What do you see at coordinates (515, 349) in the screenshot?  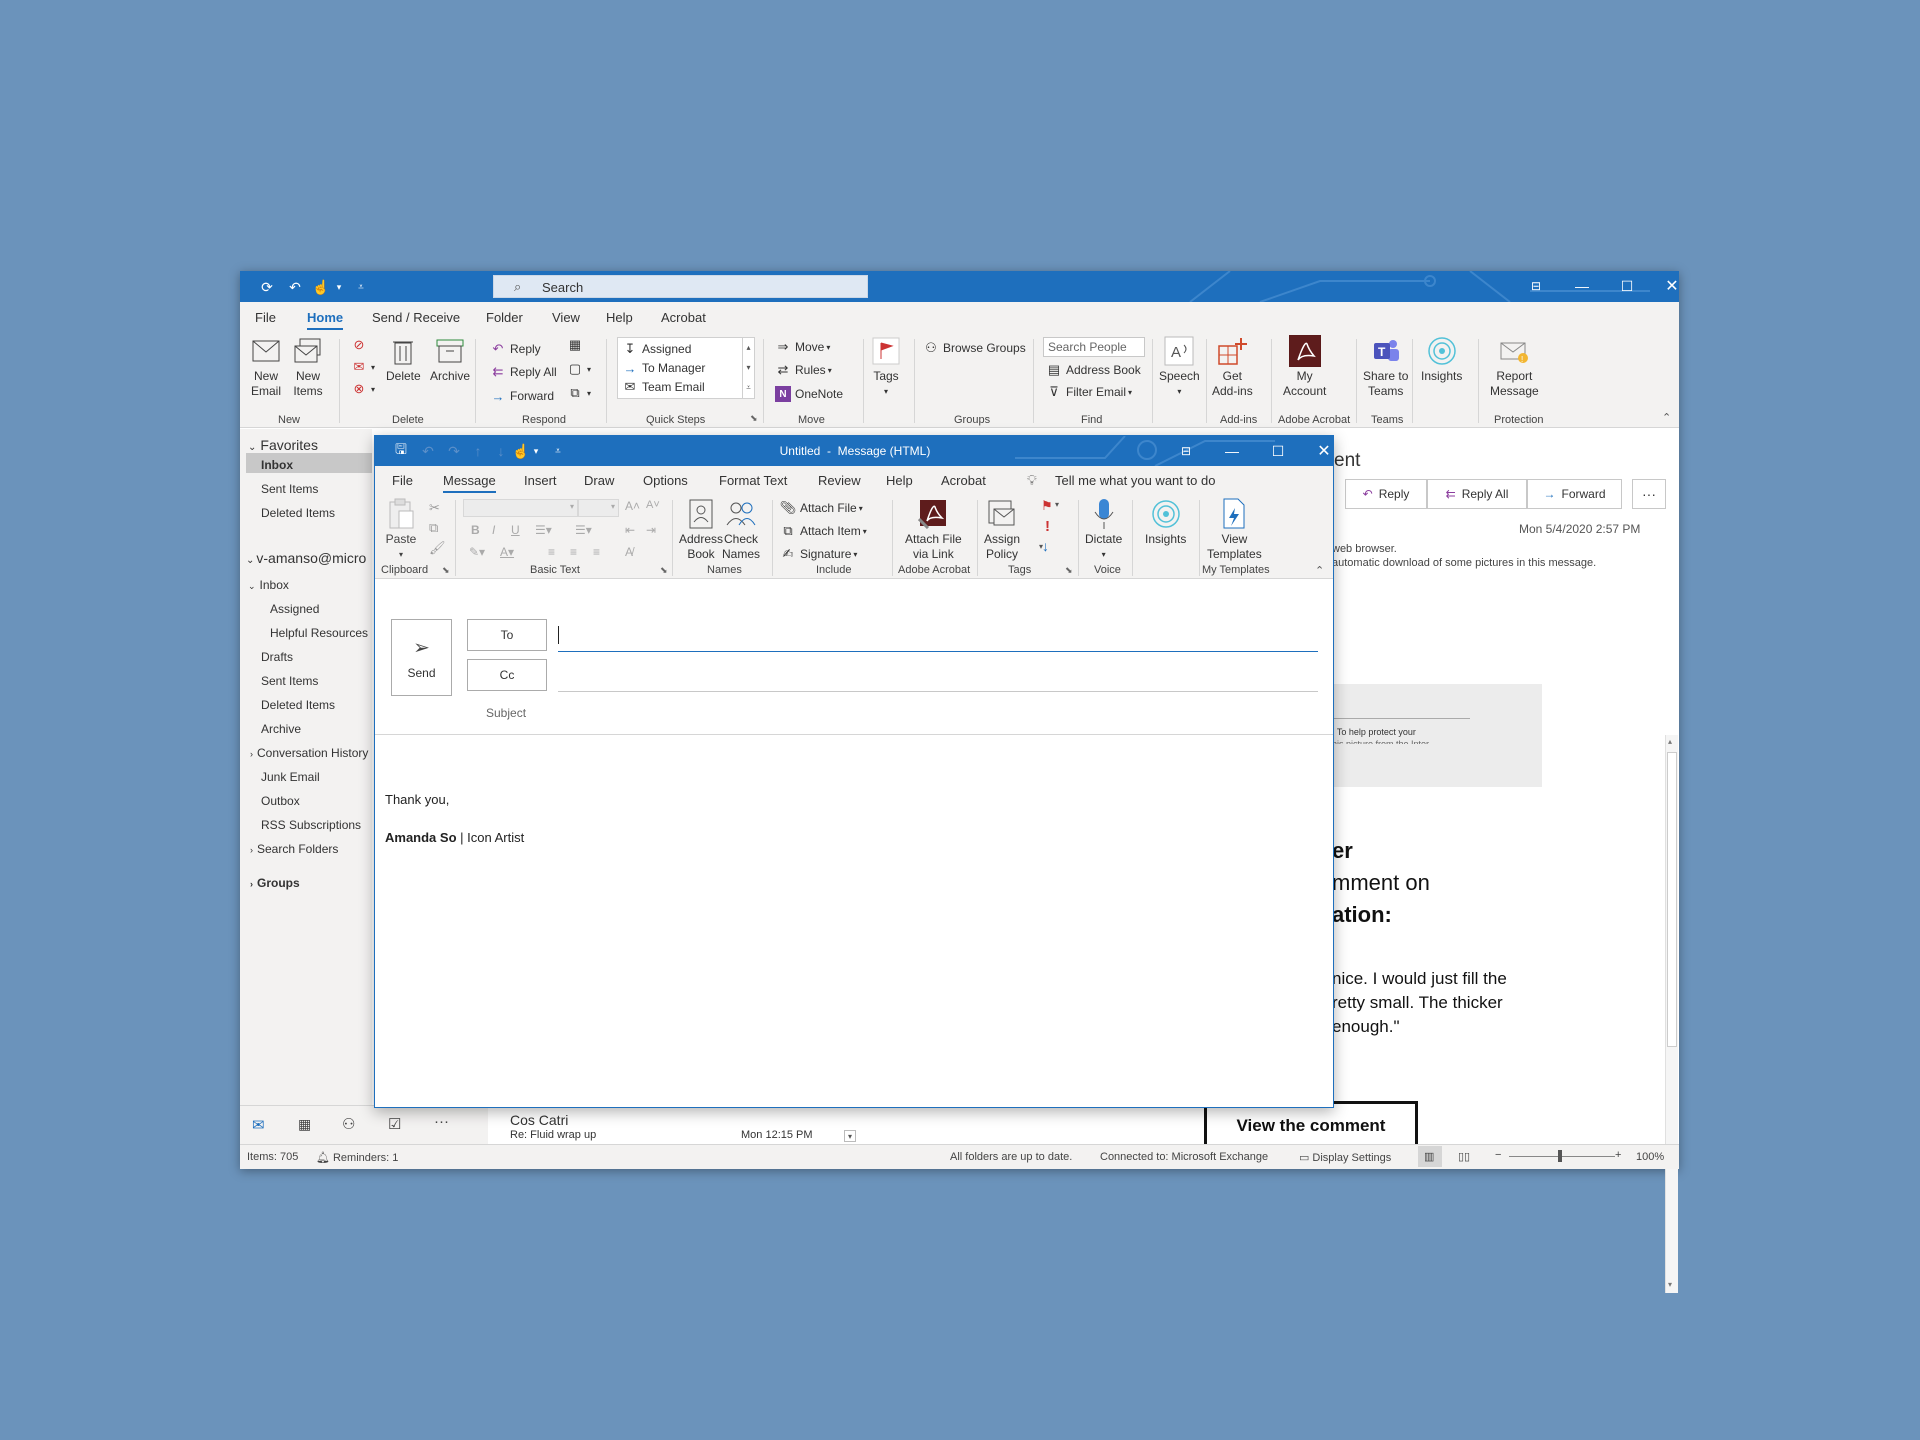 I see `reply-button: ↶ Reply` at bounding box center [515, 349].